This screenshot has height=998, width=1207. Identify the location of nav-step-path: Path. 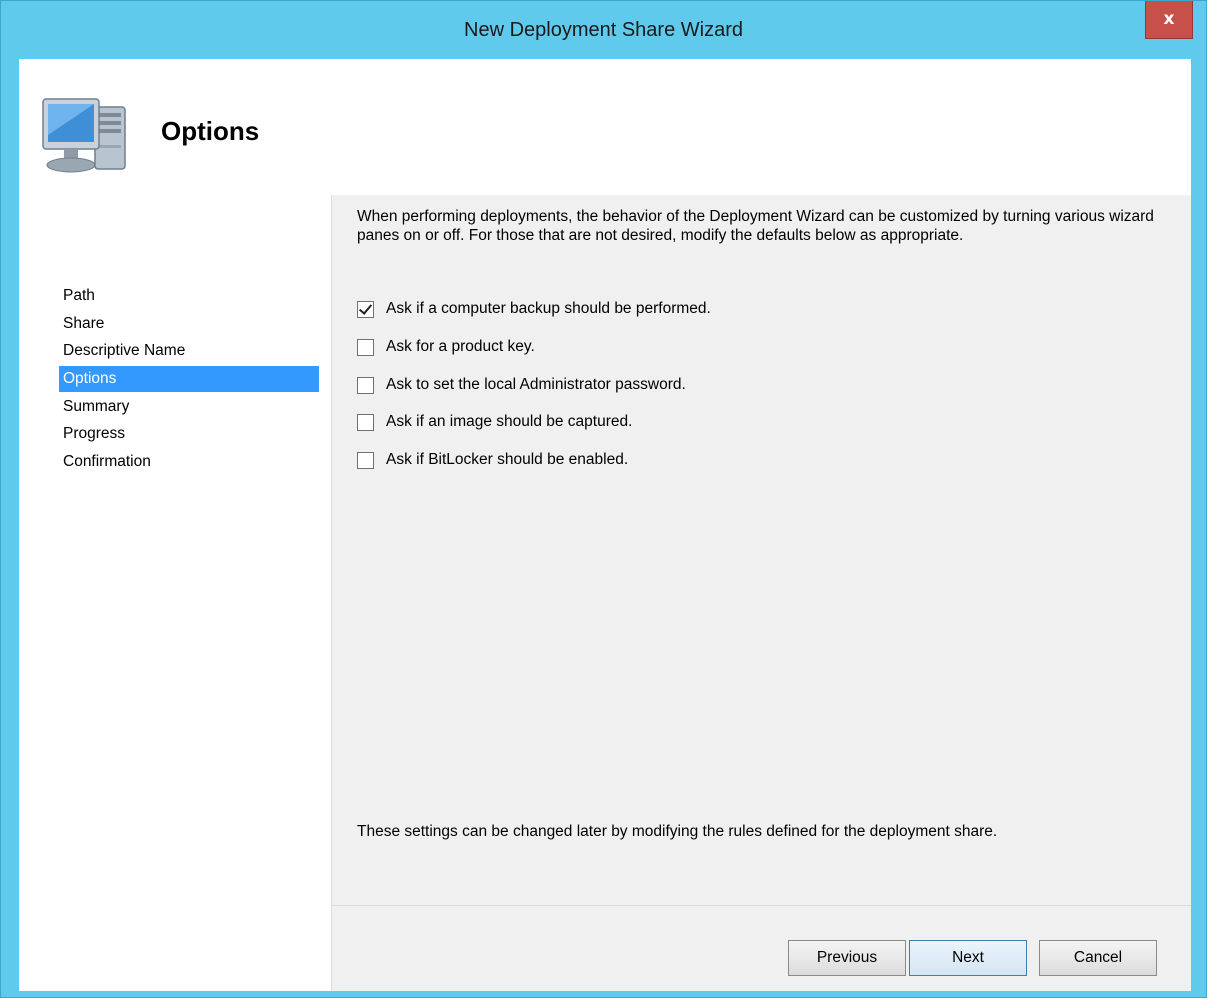
(189, 296).